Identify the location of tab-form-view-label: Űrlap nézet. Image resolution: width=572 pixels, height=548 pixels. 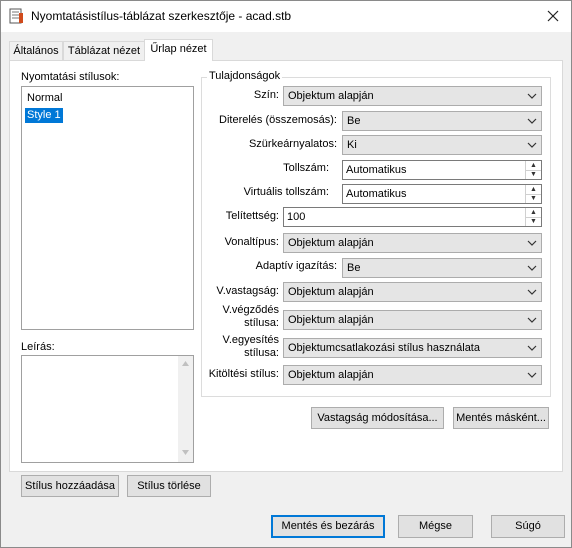
(178, 49).